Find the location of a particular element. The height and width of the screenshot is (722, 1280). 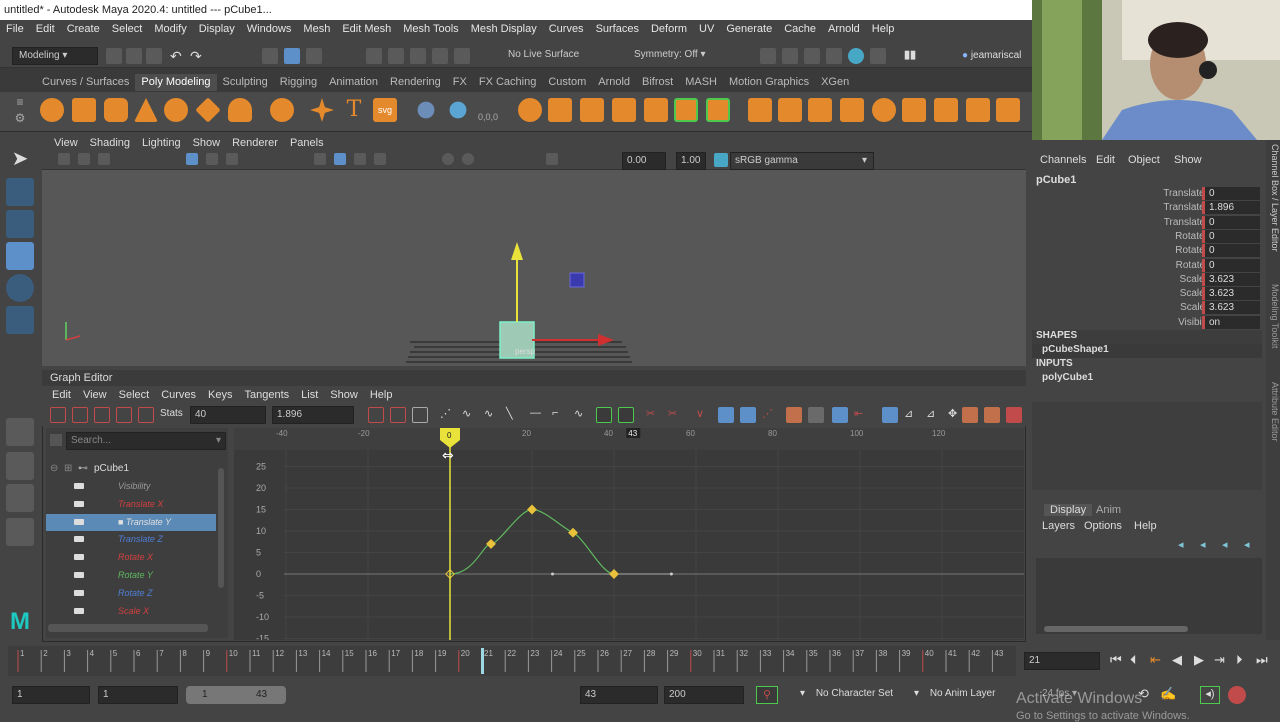

snap-grid-icon is located at coordinates (374, 56).